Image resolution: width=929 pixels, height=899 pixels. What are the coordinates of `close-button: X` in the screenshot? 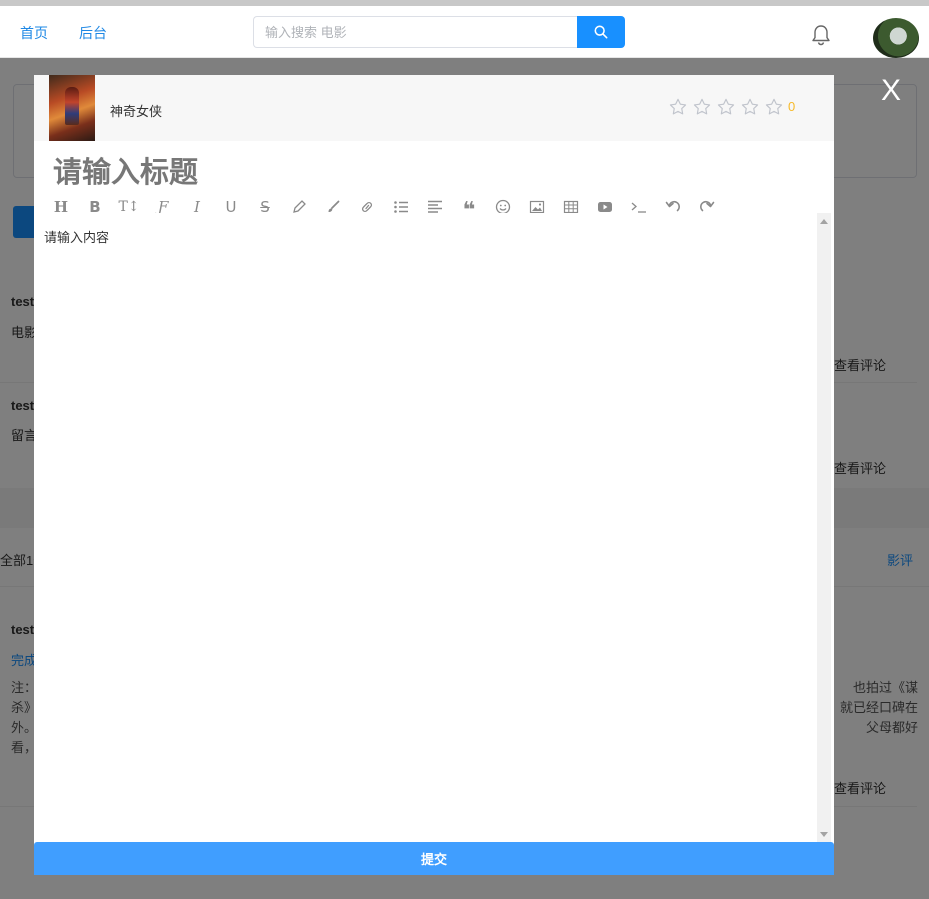 It's located at (891, 91).